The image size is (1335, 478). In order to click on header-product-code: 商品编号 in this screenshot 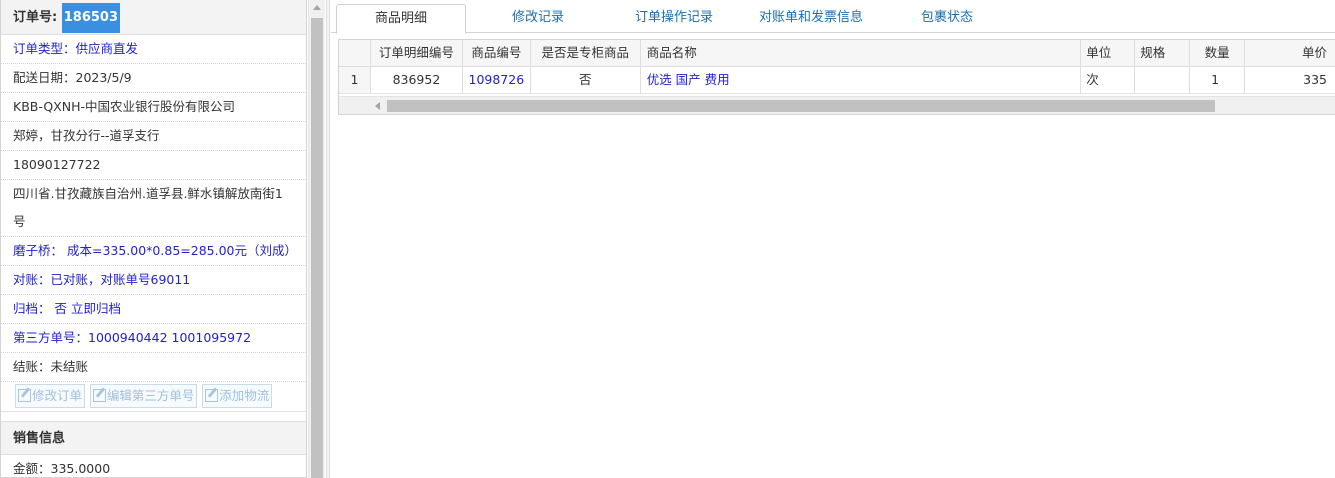, I will do `click(497, 53)`.